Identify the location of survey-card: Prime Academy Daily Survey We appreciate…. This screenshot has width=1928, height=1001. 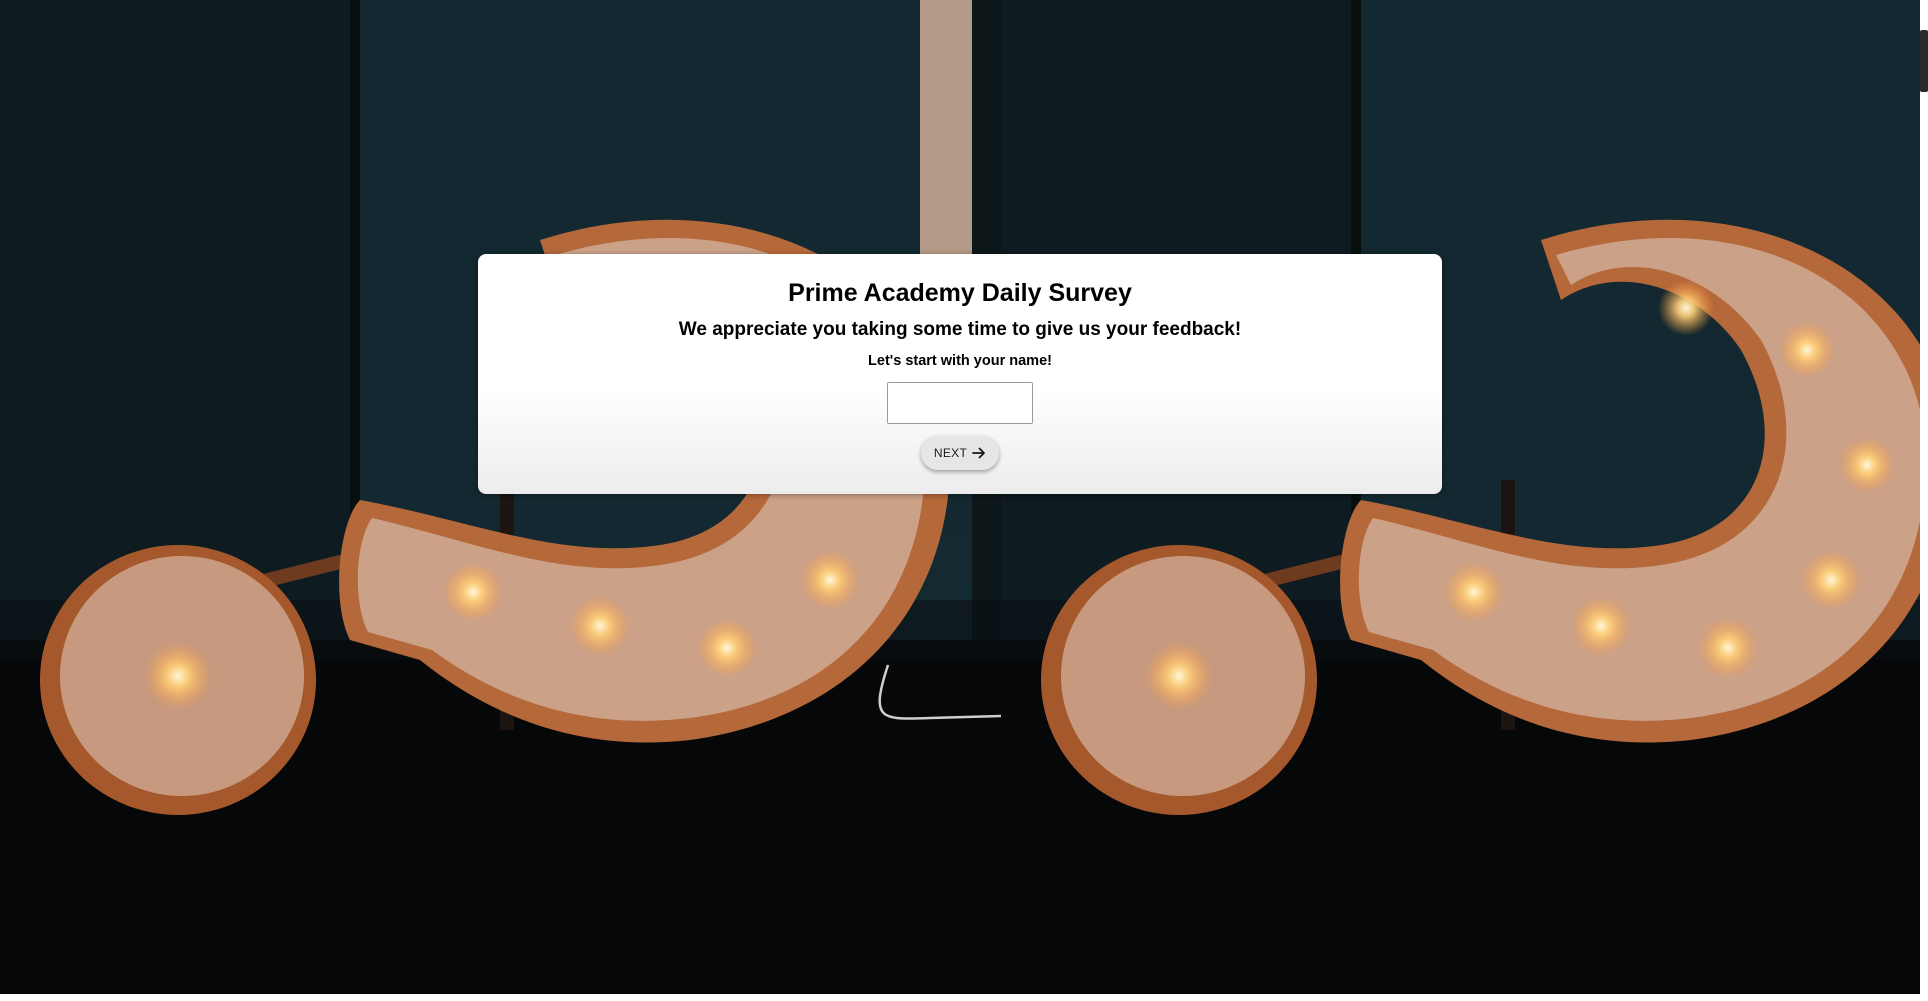
(960, 374).